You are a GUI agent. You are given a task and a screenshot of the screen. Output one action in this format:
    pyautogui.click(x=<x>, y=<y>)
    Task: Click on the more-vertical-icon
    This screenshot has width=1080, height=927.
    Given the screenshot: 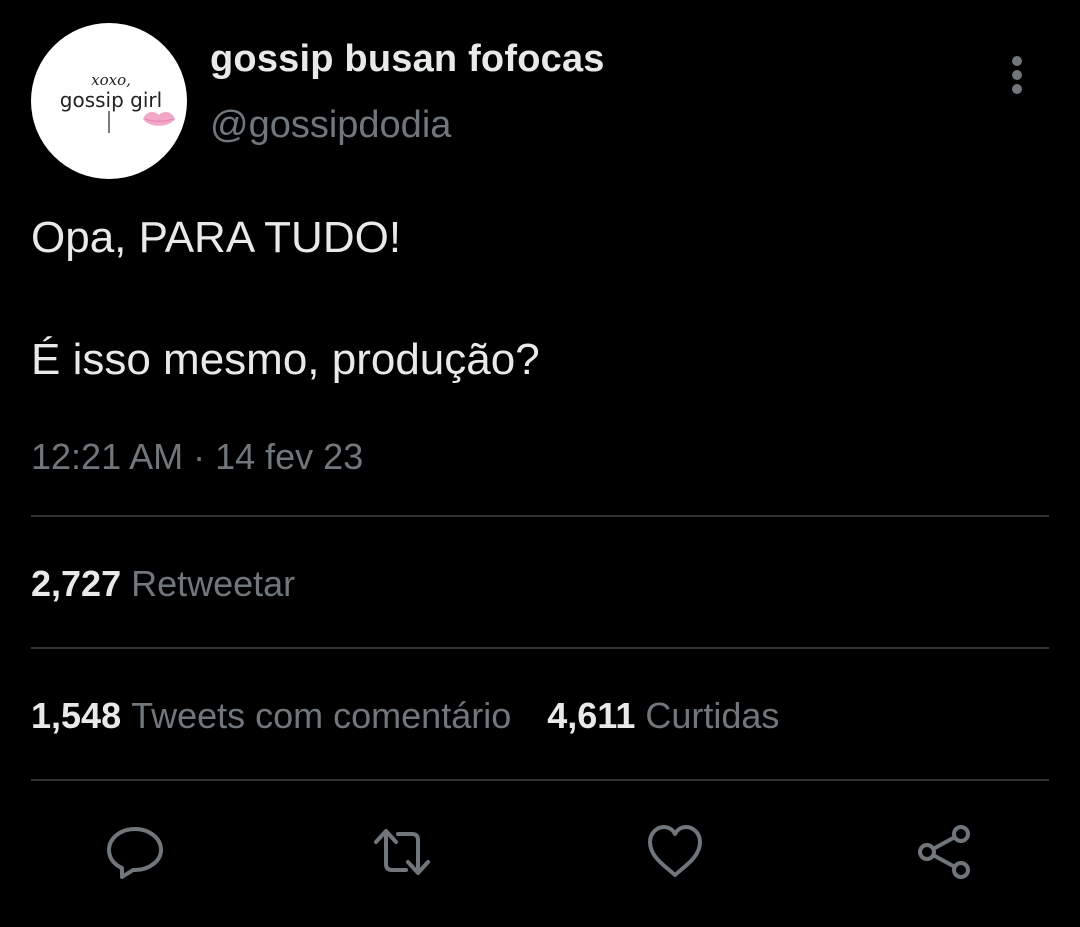 What is the action you would take?
    pyautogui.click(x=1017, y=75)
    